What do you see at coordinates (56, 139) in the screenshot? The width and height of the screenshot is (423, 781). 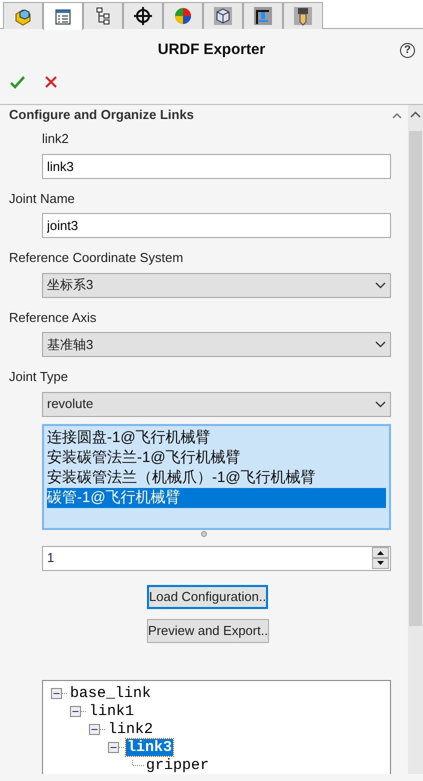 I see `field-label: link2` at bounding box center [56, 139].